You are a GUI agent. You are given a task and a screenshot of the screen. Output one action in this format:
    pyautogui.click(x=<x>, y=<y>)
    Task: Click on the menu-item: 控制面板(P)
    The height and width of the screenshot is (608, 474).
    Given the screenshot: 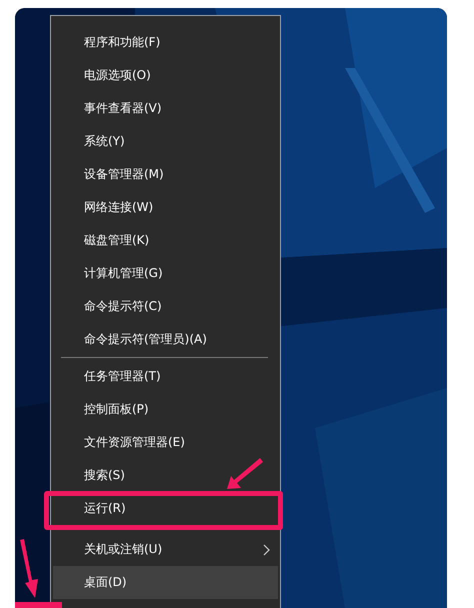 What is the action you would take?
    pyautogui.click(x=165, y=409)
    